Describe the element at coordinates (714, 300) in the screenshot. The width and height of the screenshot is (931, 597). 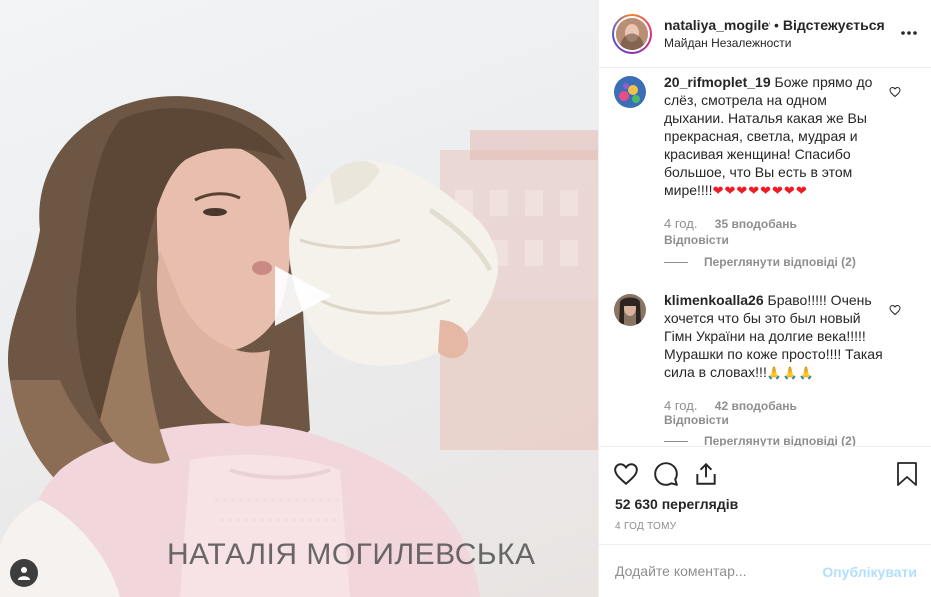
I see `comment-username: klimenkoalla26` at that location.